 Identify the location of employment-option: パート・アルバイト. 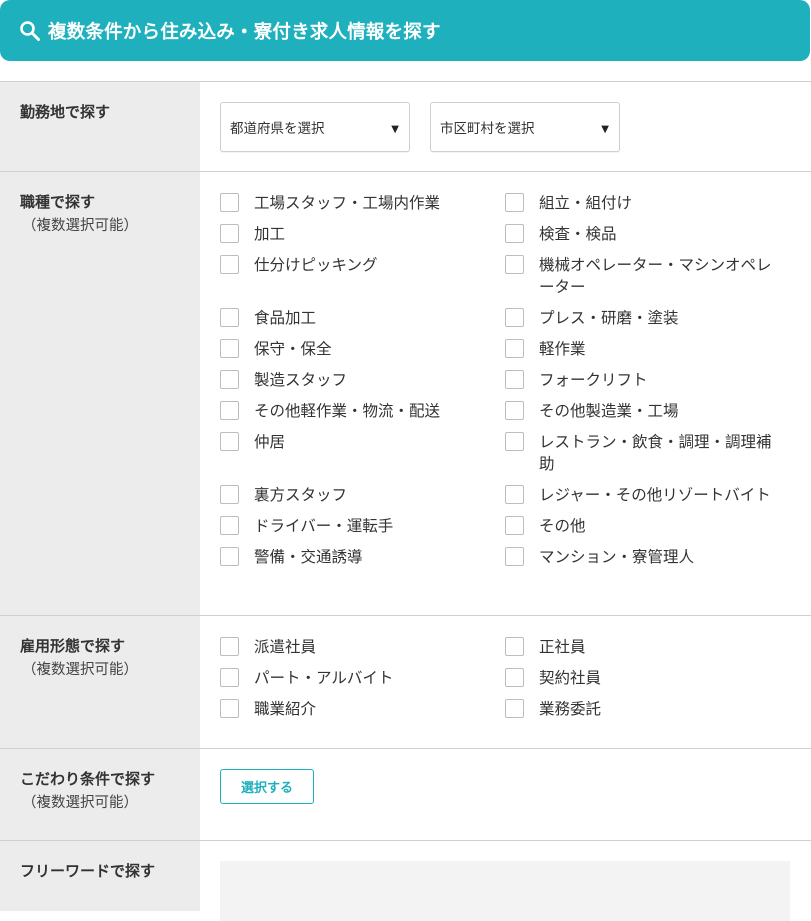
(362, 678).